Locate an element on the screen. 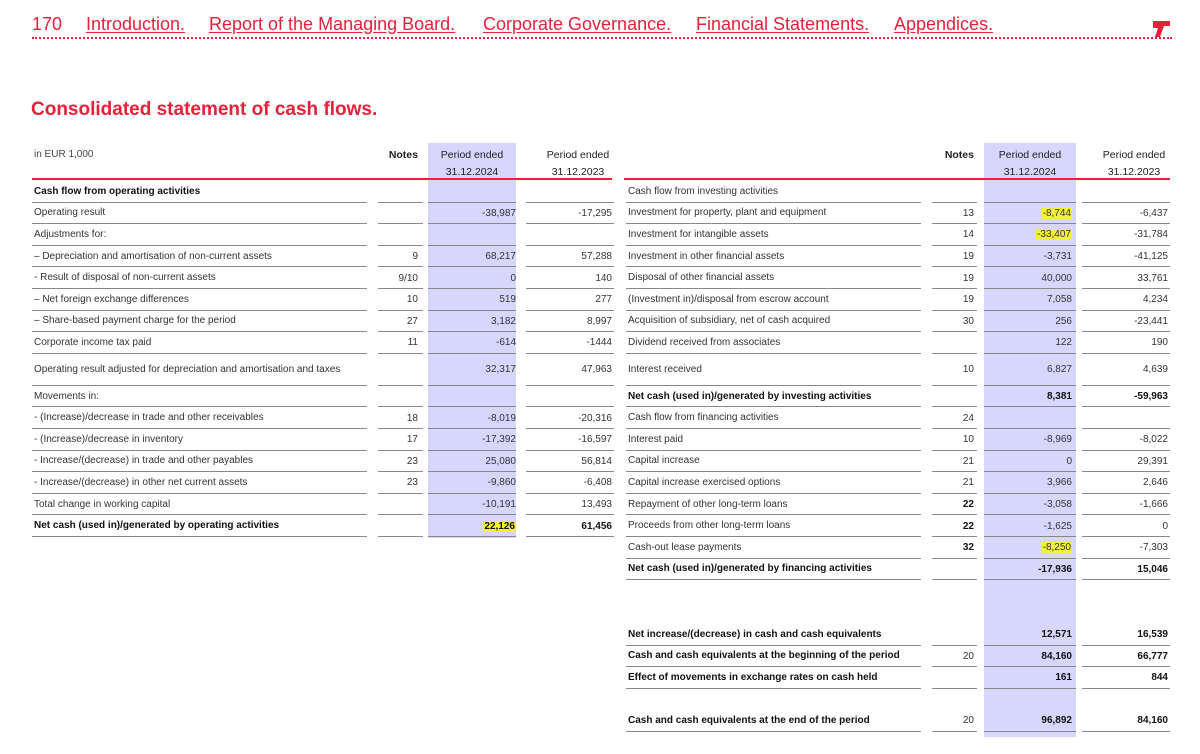 The height and width of the screenshot is (754, 1200). brand-logo-icon is located at coordinates (1161, 29).